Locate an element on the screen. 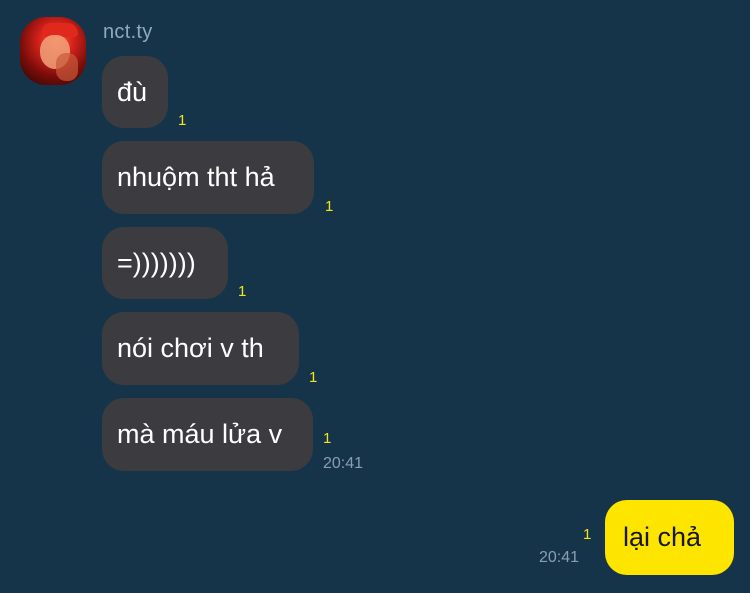 Image resolution: width=750 pixels, height=593 pixels. sender-avatar is located at coordinates (53, 51).